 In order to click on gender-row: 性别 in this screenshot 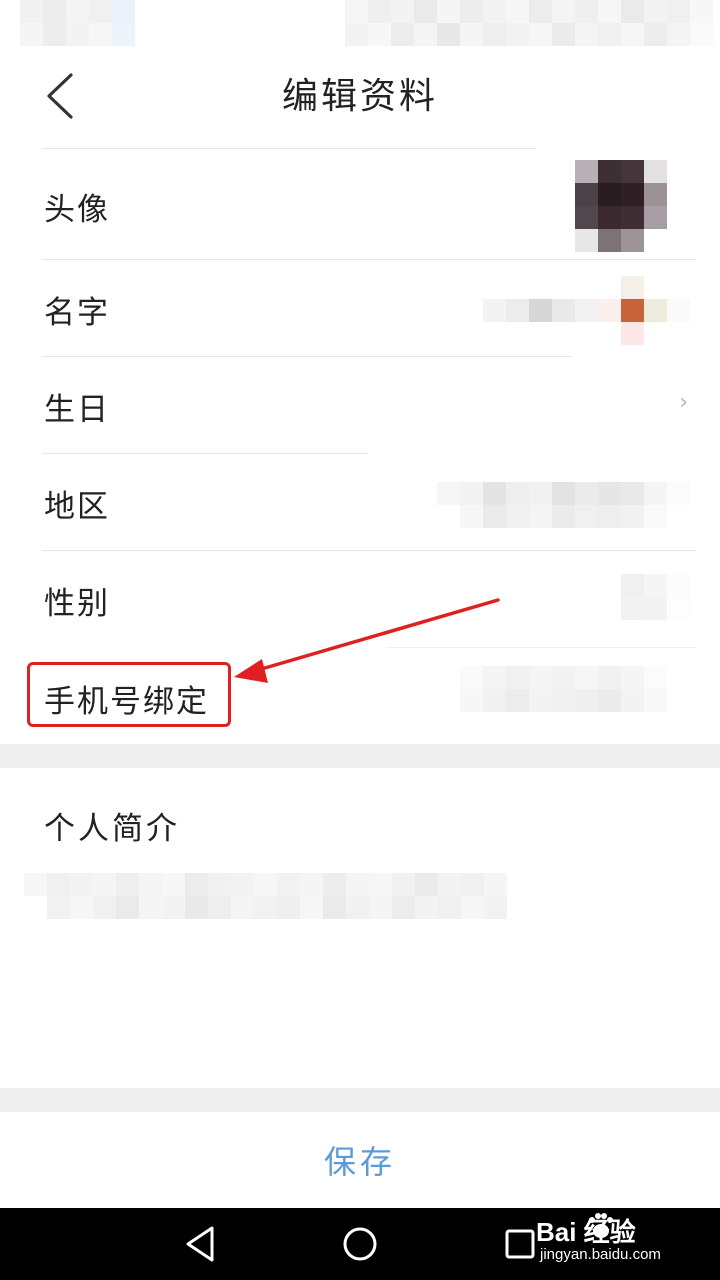, I will do `click(360, 599)`.